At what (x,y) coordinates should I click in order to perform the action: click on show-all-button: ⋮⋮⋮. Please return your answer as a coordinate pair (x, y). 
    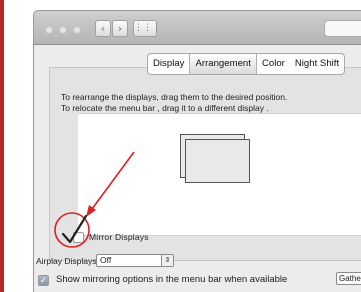
    Looking at the image, I should click on (147, 28).